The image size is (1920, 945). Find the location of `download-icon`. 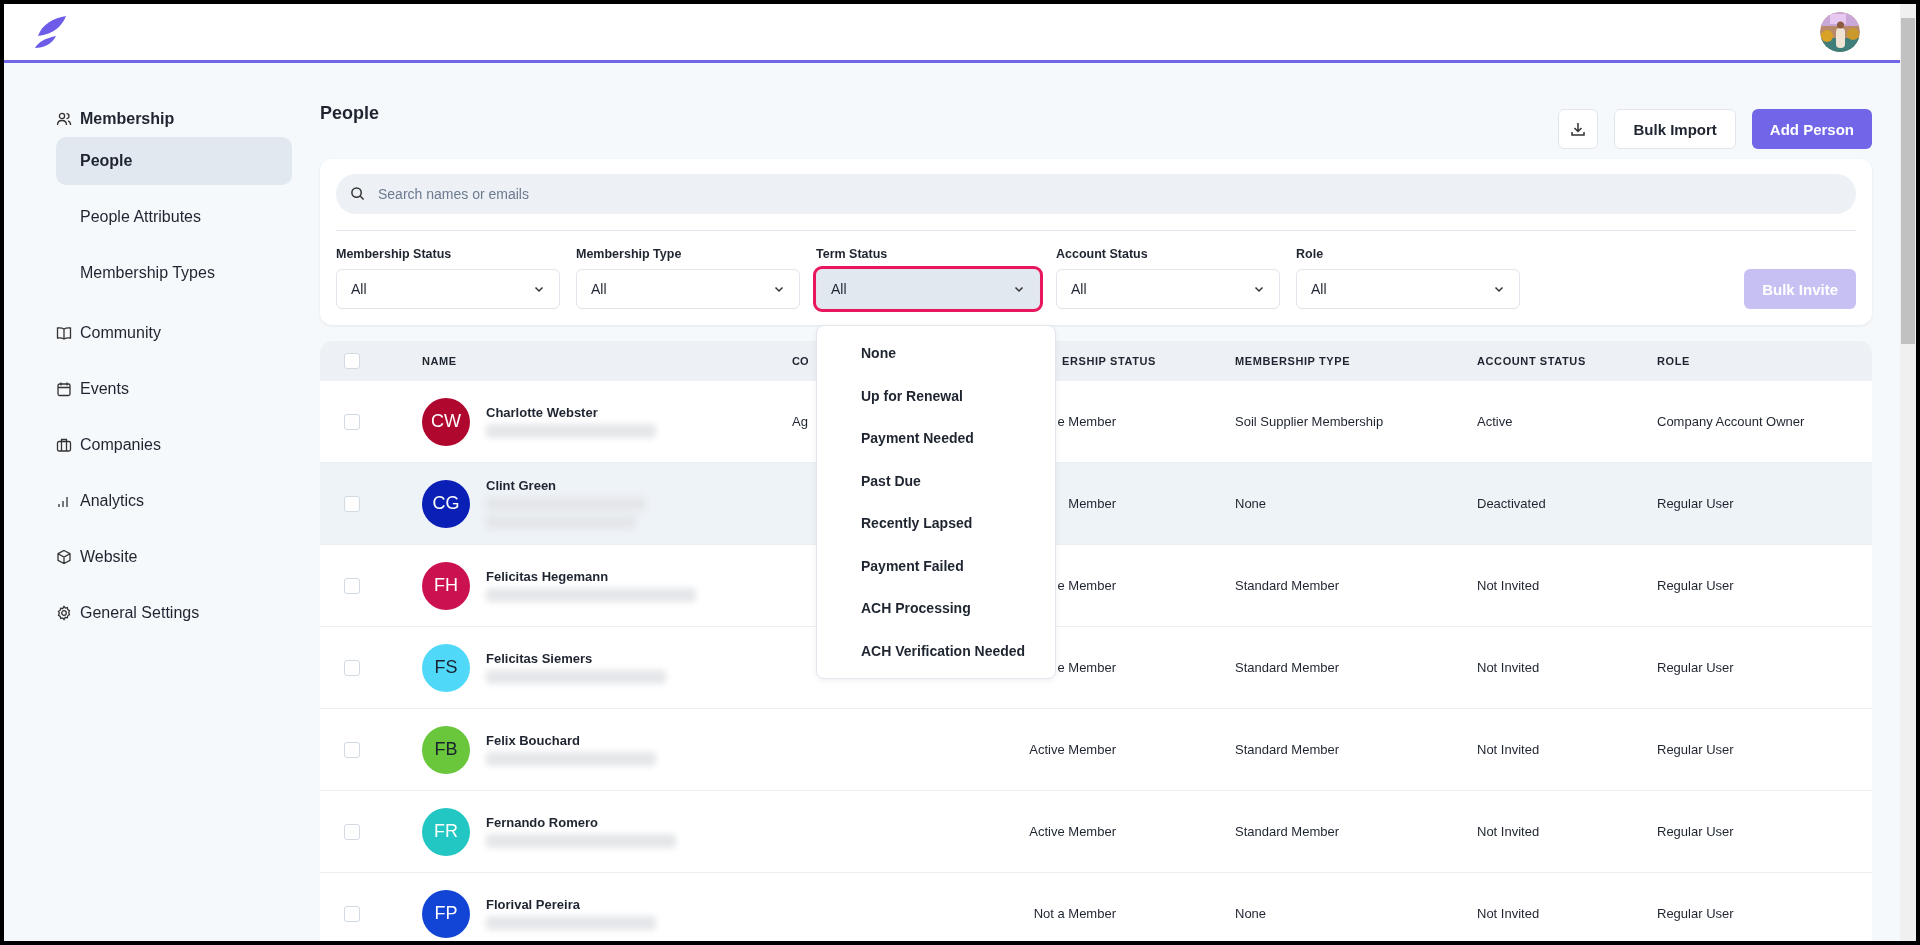

download-icon is located at coordinates (1578, 129).